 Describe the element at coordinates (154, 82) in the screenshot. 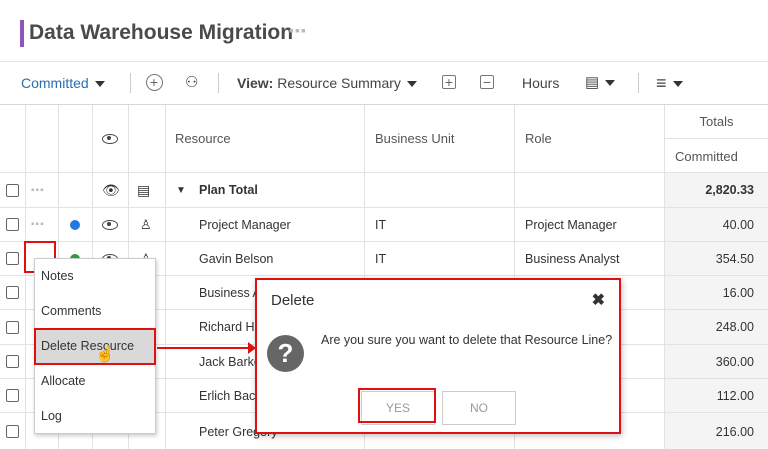

I see `add-circle-icon: +` at that location.